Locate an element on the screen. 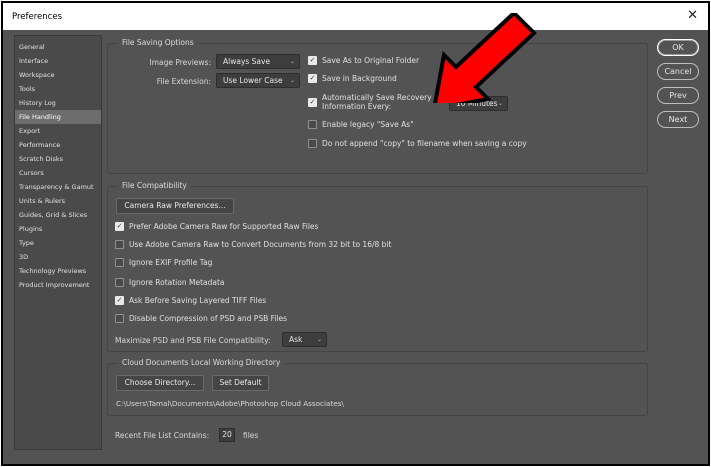 The image size is (711, 467). save-original-folder-label: Save As to Original Folder is located at coordinates (371, 60).